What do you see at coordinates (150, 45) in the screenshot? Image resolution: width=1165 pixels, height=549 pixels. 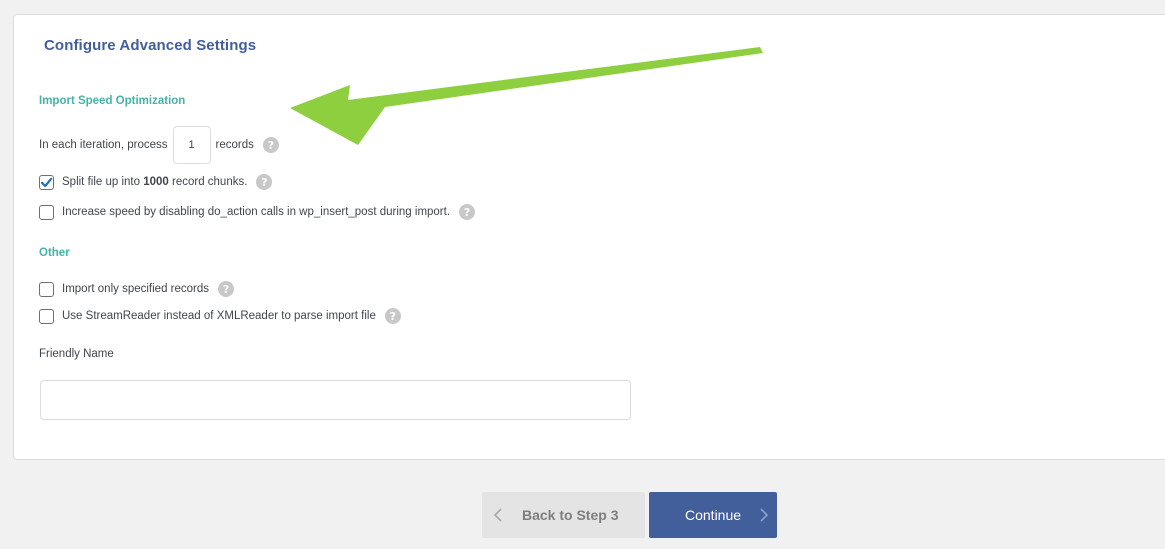 I see `page-title: Configure Advanced Settings` at bounding box center [150, 45].